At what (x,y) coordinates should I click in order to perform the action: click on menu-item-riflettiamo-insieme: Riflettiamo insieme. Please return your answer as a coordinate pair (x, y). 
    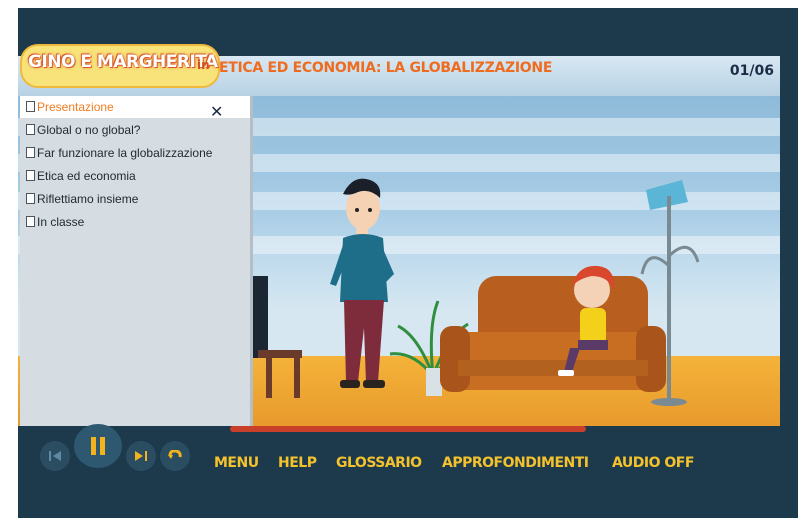
    Looking at the image, I should click on (82, 199).